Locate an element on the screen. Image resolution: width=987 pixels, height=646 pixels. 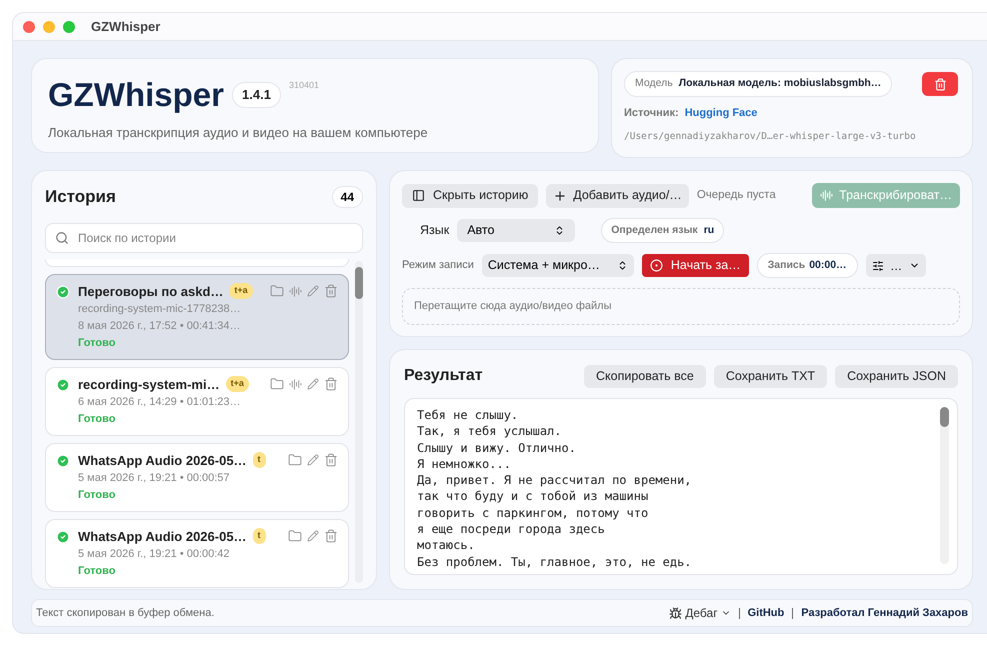
trash-icon is located at coordinates (940, 84).